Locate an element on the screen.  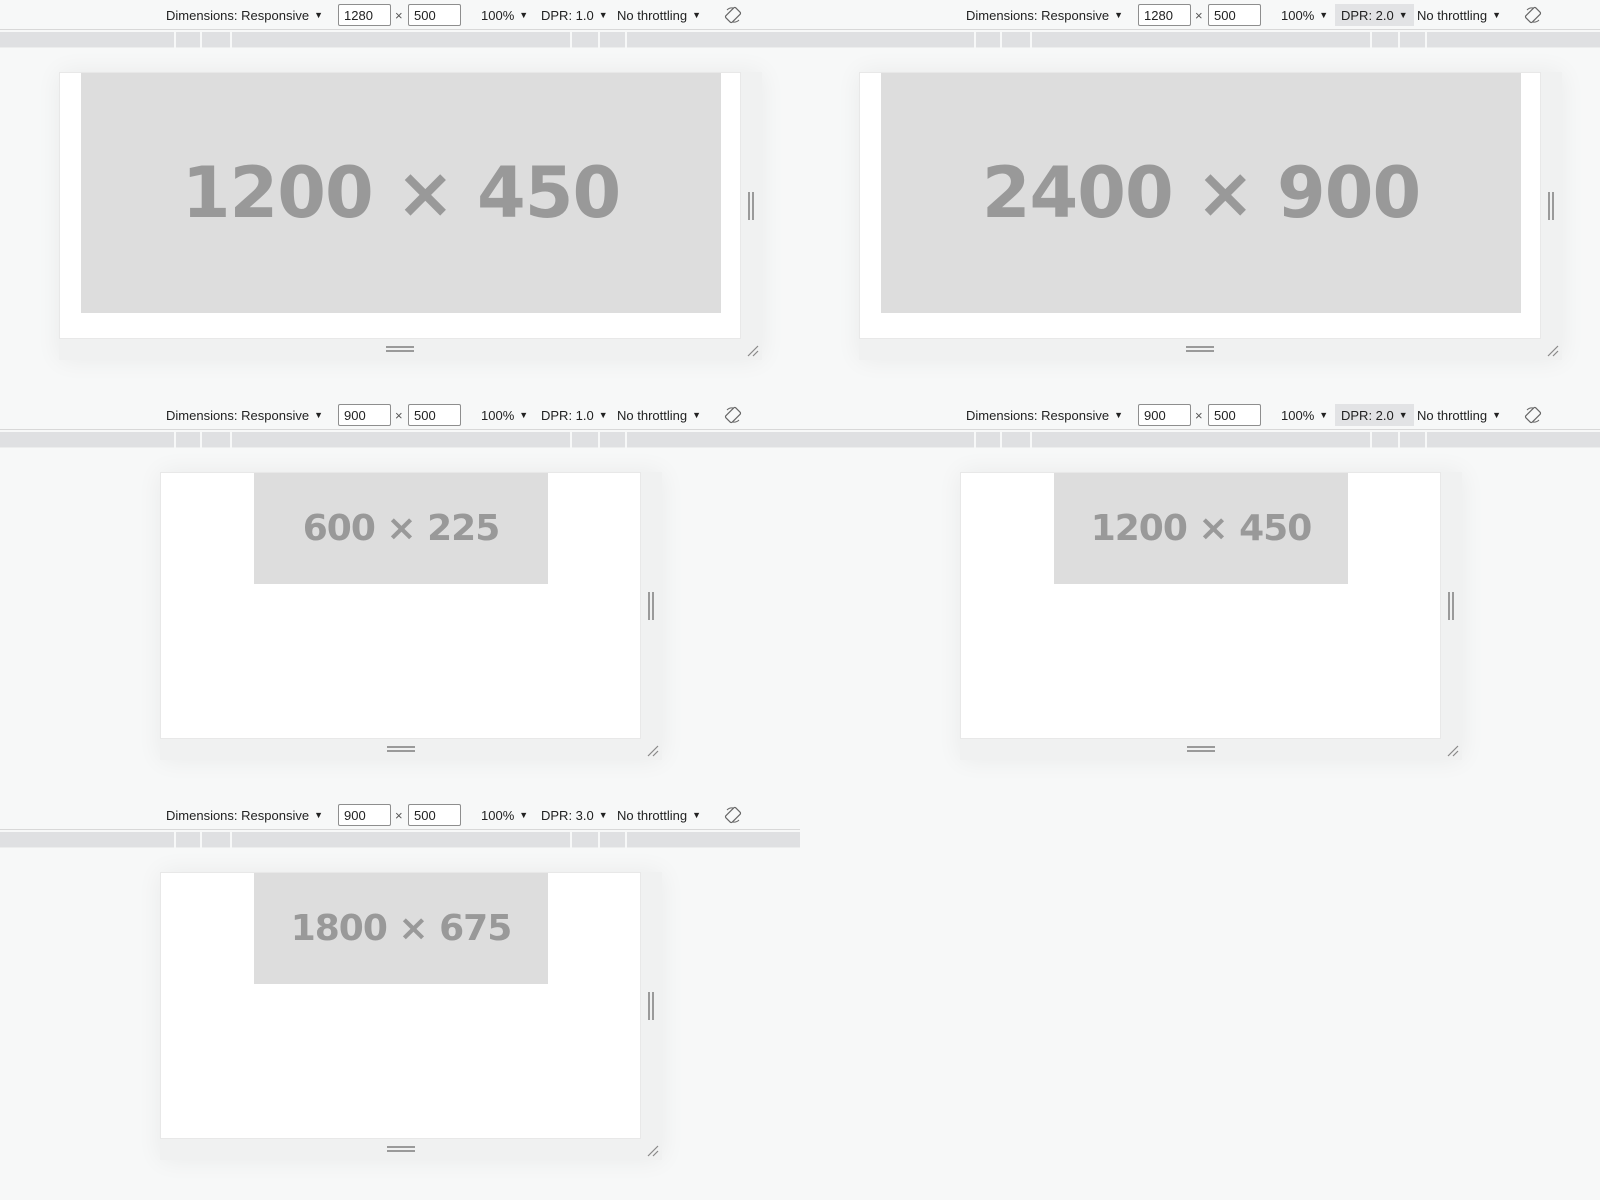
placeholder-image: 1200 × 450 is located at coordinates (401, 193).